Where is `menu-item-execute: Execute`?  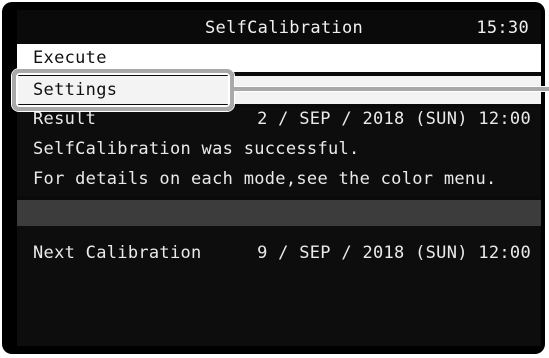 menu-item-execute: Execute is located at coordinates (279, 58).